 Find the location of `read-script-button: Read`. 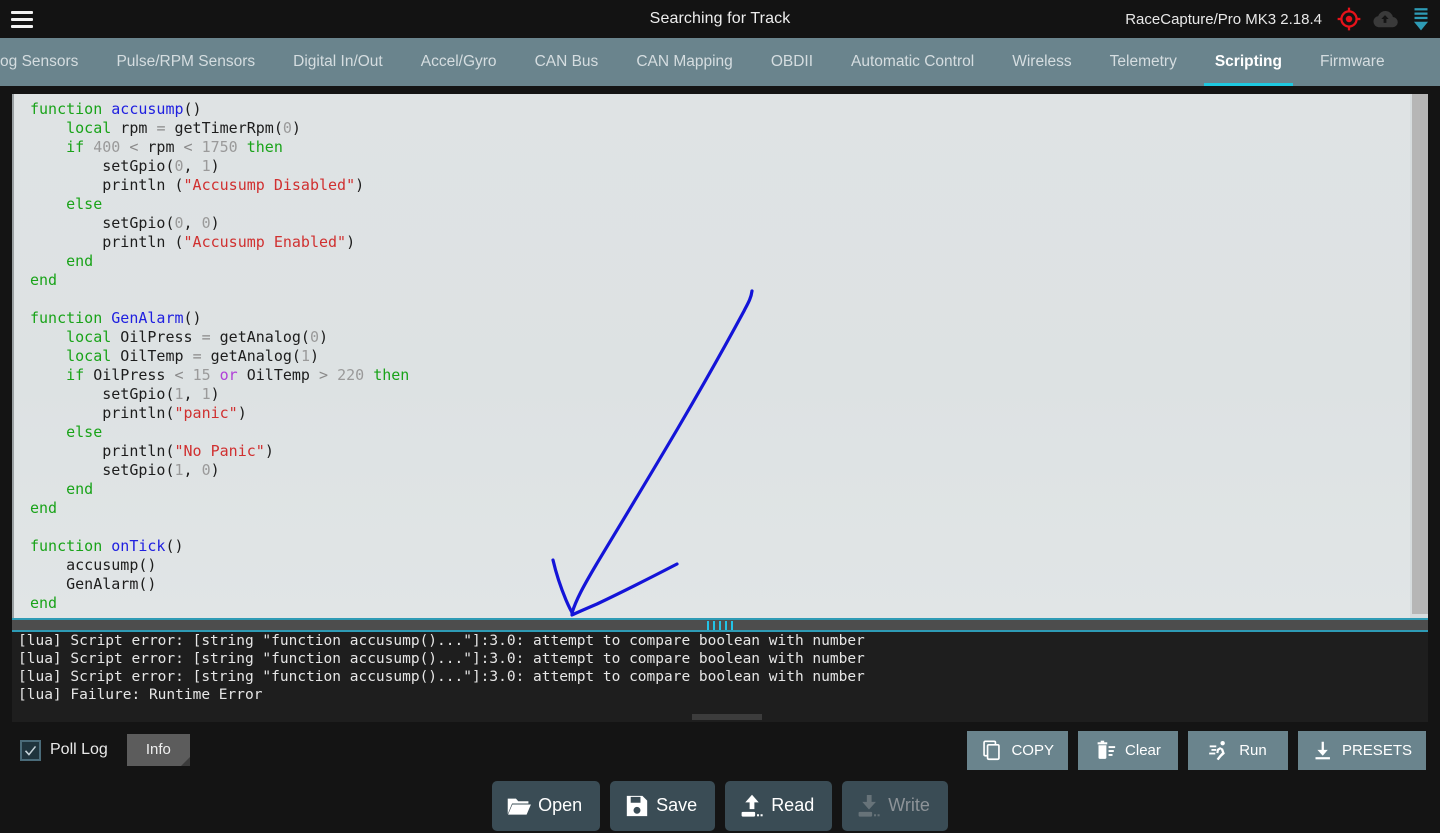

read-script-button: Read is located at coordinates (779, 805).